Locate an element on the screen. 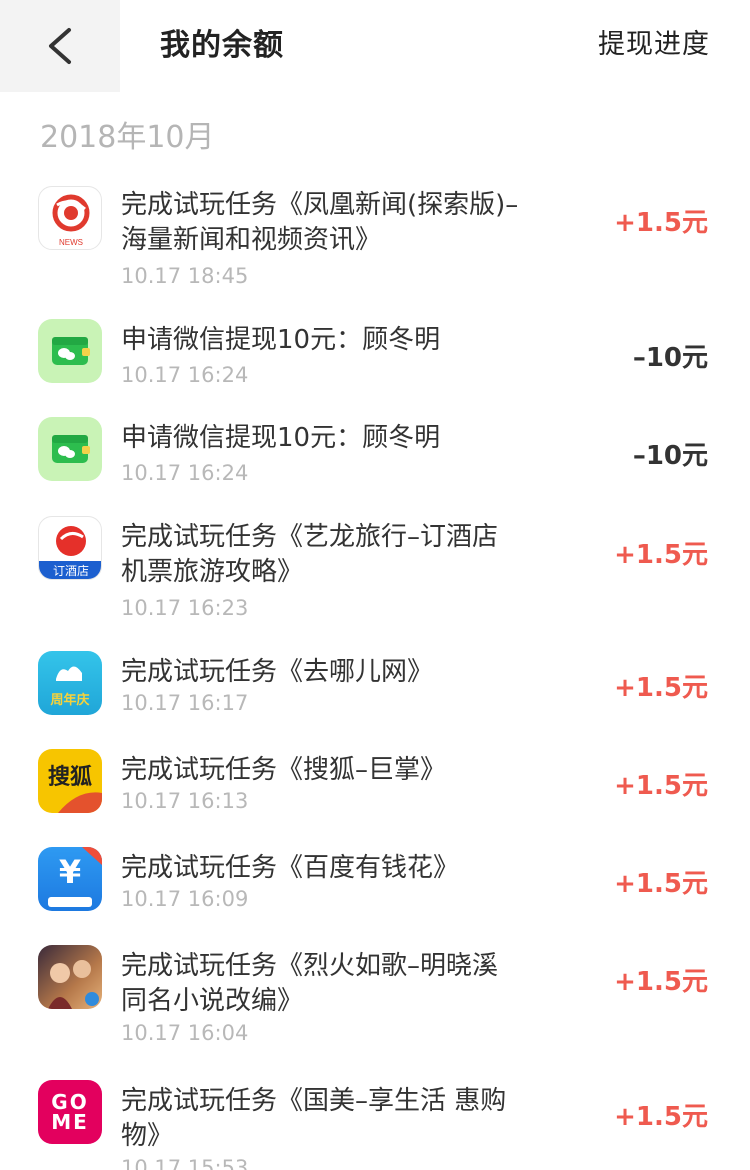 The width and height of the screenshot is (750, 1170). transaction-desc: 完成试玩任务《百度有钱花》 is located at coordinates (290, 868).